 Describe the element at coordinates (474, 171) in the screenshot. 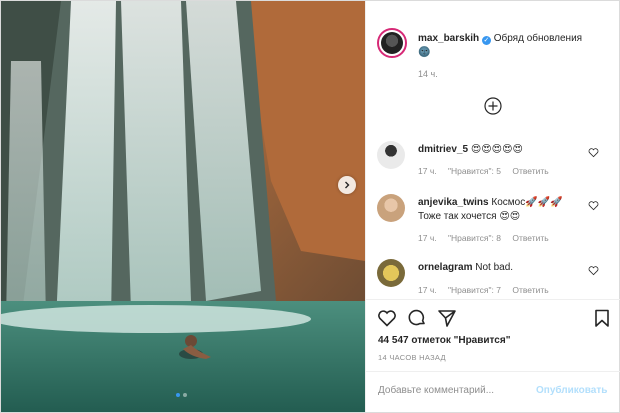

I see `comment-likes: "Нравится": 5` at that location.